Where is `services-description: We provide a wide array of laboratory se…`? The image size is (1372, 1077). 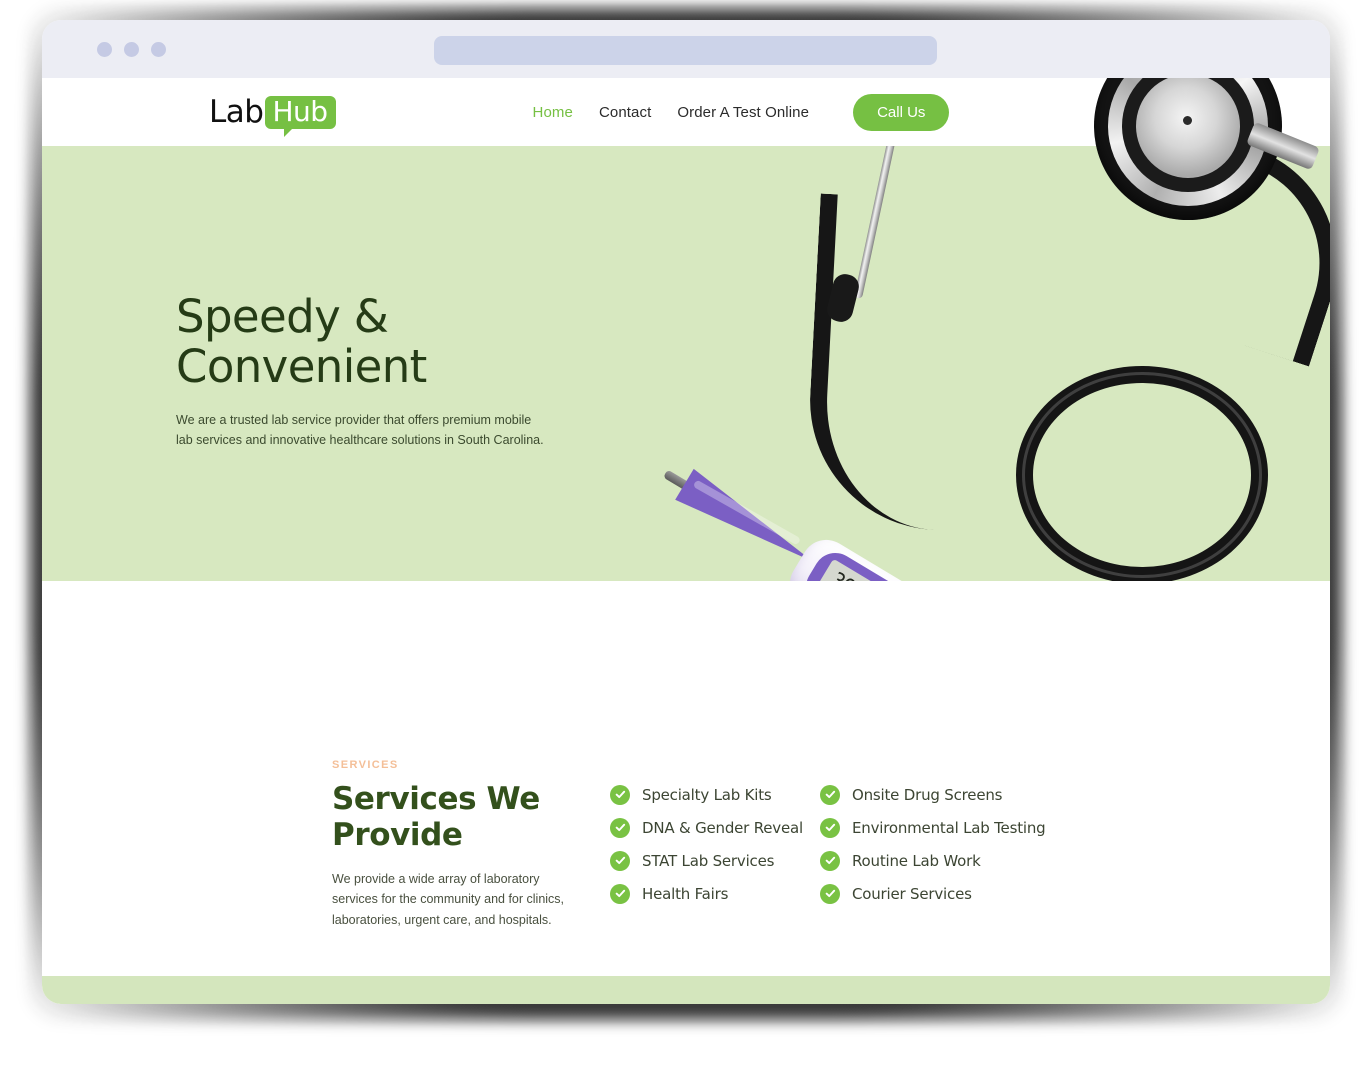
services-description: We provide a wide array of laboratory se… is located at coordinates (448, 899).